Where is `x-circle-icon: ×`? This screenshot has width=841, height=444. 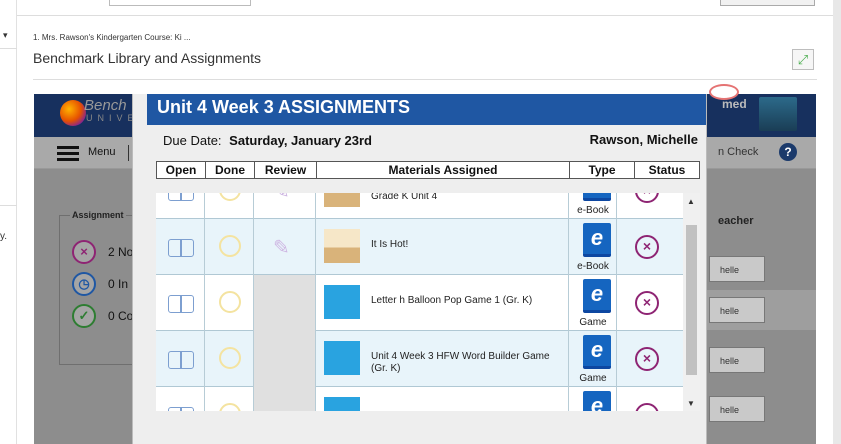 x-circle-icon: × is located at coordinates (84, 252).